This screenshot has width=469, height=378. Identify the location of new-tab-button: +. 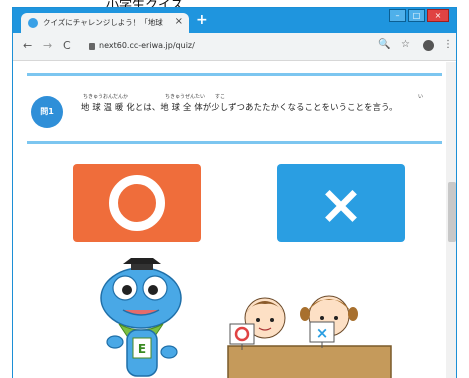
(202, 20).